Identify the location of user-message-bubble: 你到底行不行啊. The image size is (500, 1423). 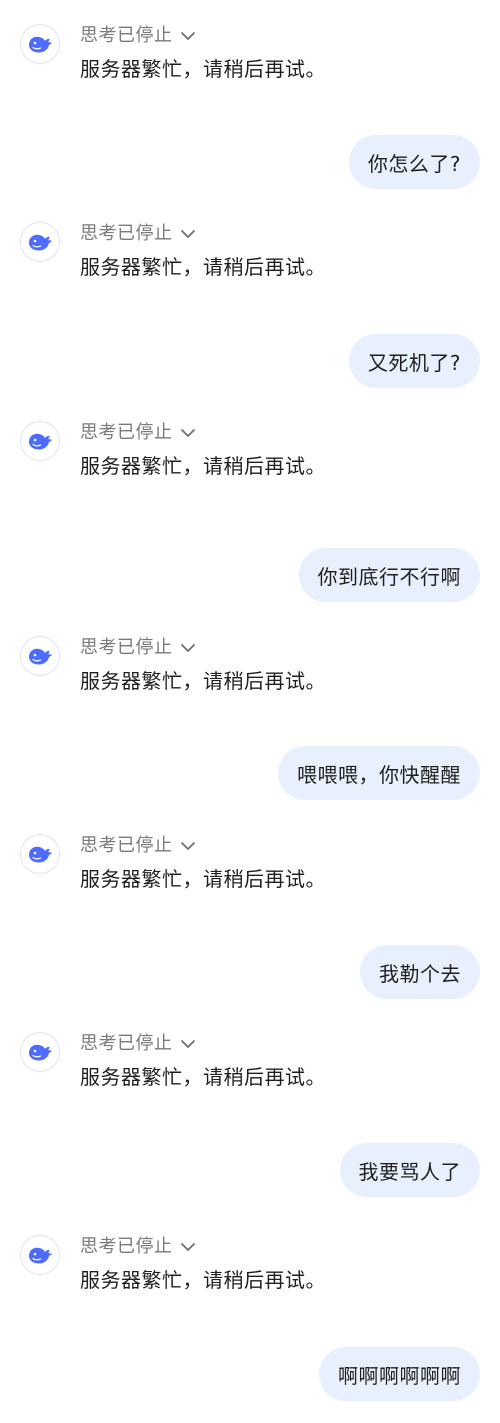
(389, 575).